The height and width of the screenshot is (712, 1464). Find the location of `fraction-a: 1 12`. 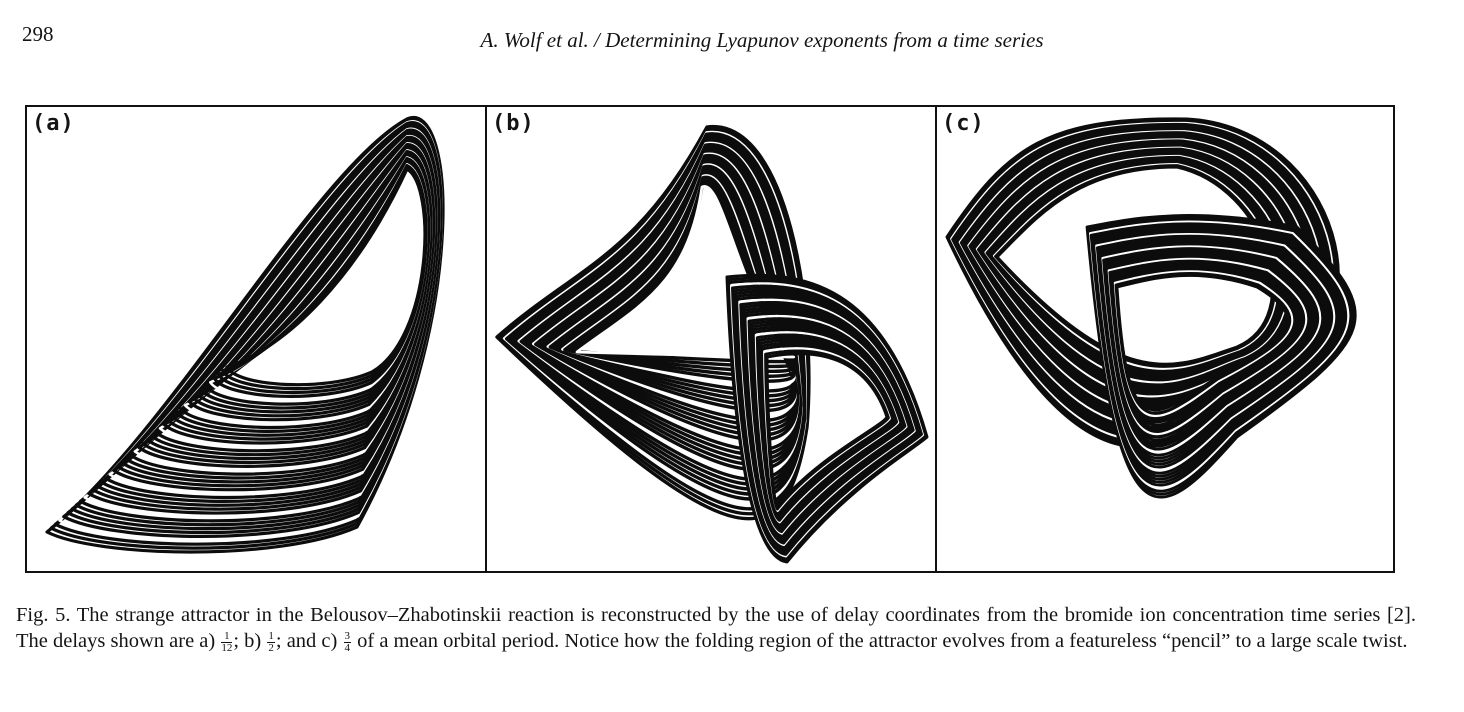

fraction-a: 1 12 is located at coordinates (227, 641).